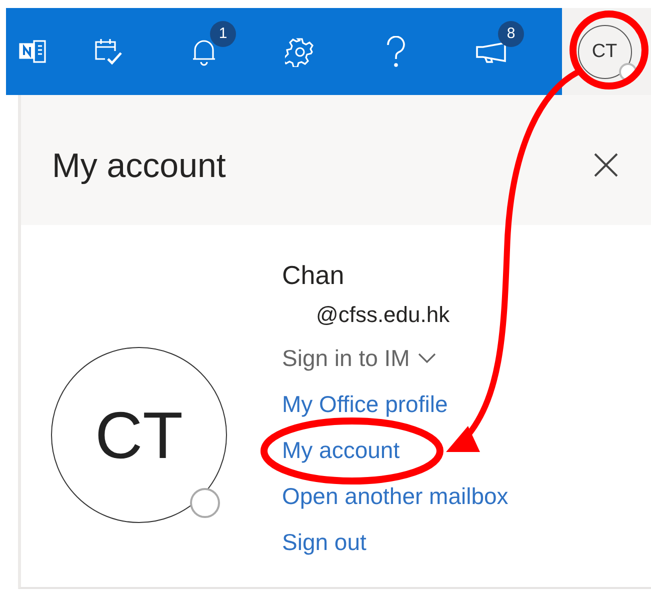  Describe the element at coordinates (139, 166) in the screenshot. I see `panel-title: My account` at that location.